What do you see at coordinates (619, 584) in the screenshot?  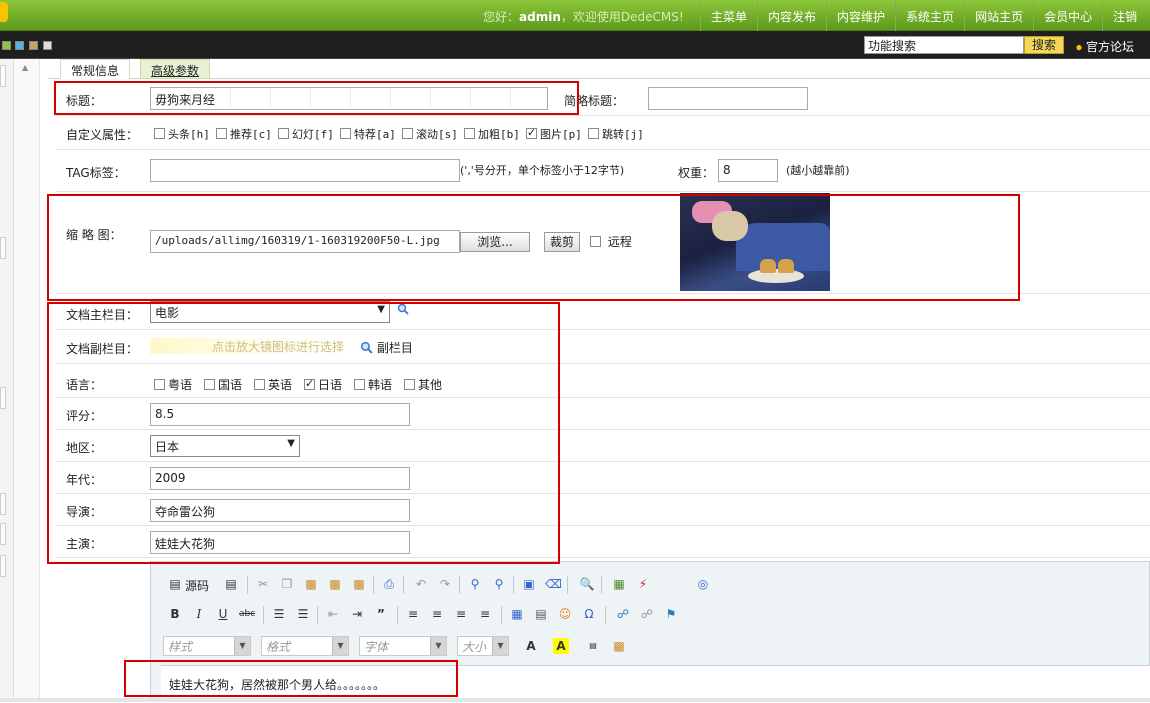 I see `image-icon: ▦` at bounding box center [619, 584].